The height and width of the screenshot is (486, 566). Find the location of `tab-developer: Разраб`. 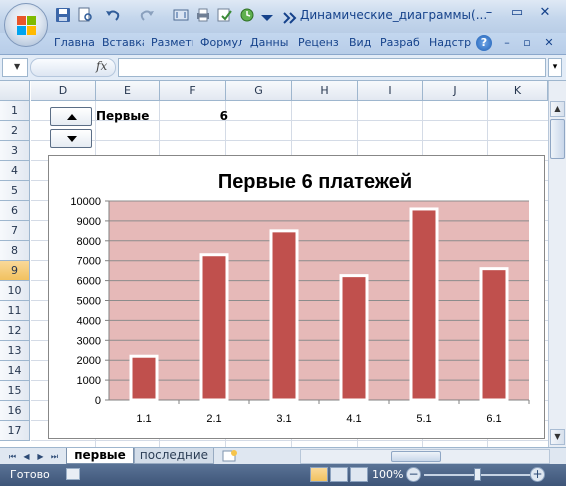

tab-developer: Разраб is located at coordinates (401, 45).